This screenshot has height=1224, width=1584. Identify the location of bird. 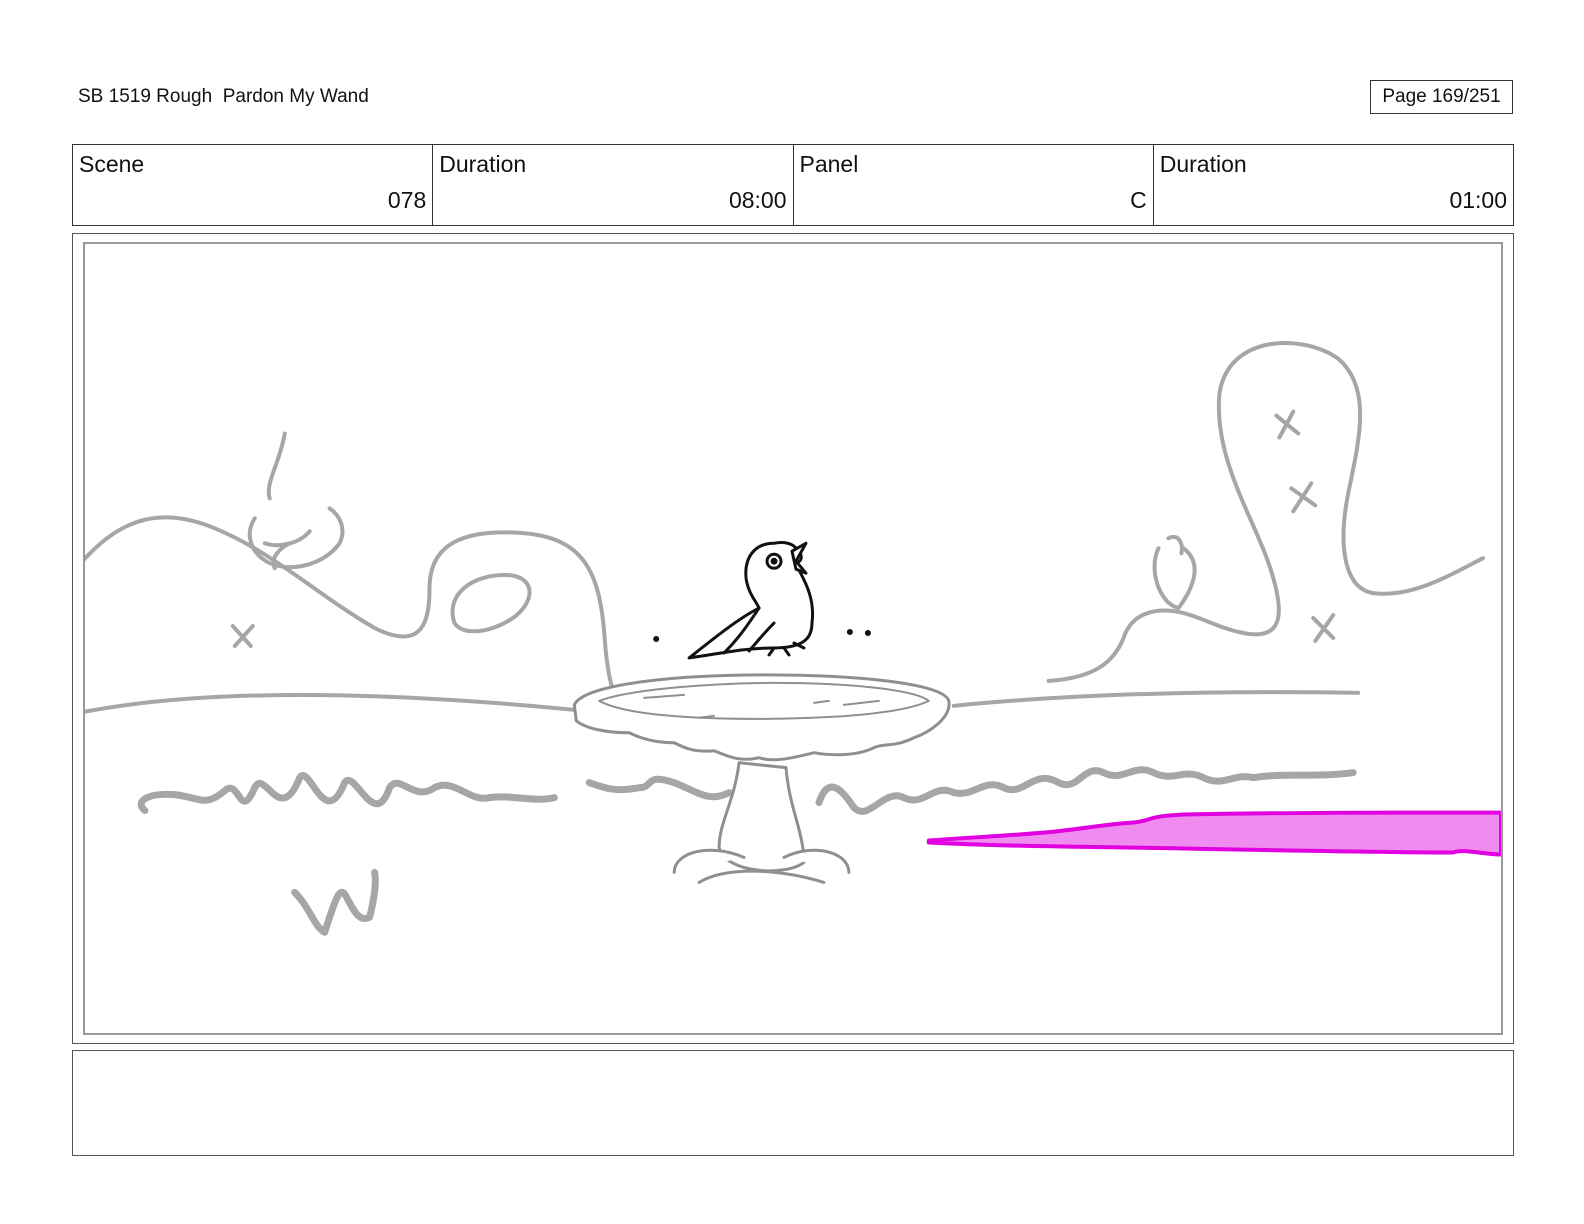
(762, 600).